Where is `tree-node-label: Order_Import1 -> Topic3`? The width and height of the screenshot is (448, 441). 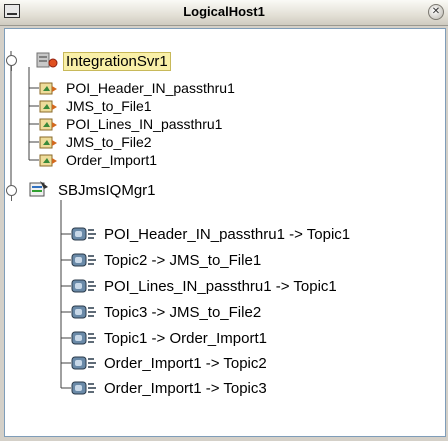
tree-node-label: Order_Import1 -> Topic3 is located at coordinates (185, 388).